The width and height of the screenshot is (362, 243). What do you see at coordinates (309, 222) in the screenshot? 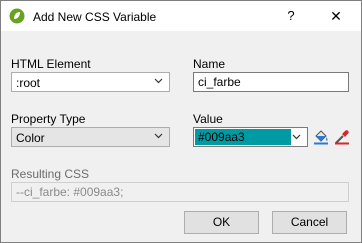
I see `cancel-button: Cancel` at bounding box center [309, 222].